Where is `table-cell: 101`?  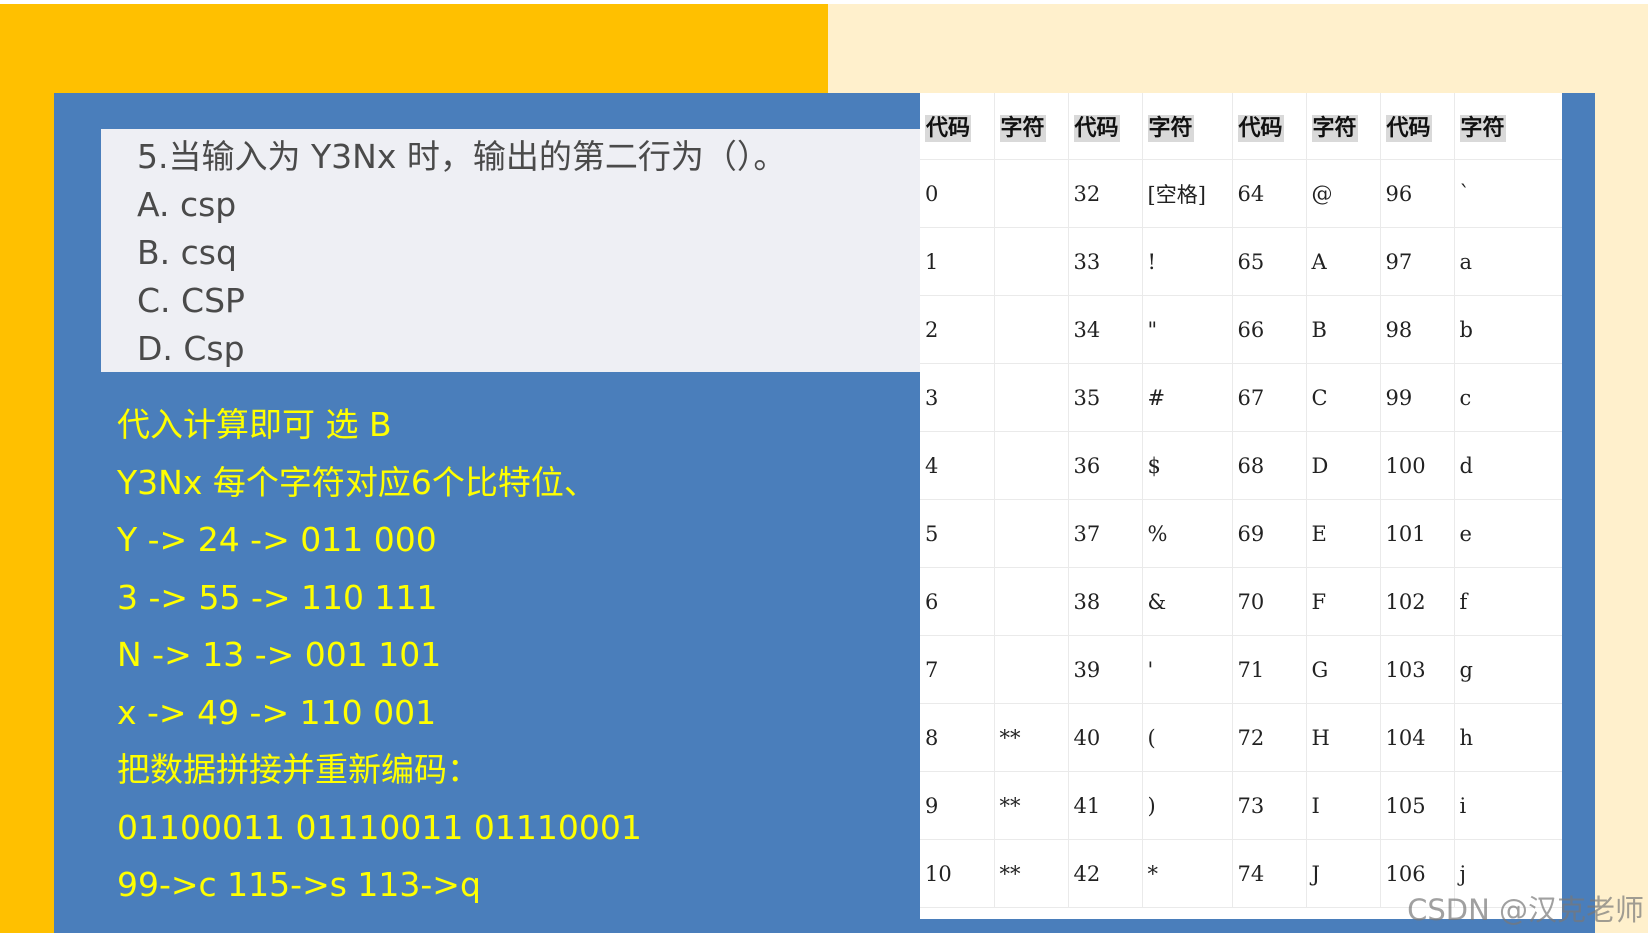
table-cell: 101 is located at coordinates (1417, 533).